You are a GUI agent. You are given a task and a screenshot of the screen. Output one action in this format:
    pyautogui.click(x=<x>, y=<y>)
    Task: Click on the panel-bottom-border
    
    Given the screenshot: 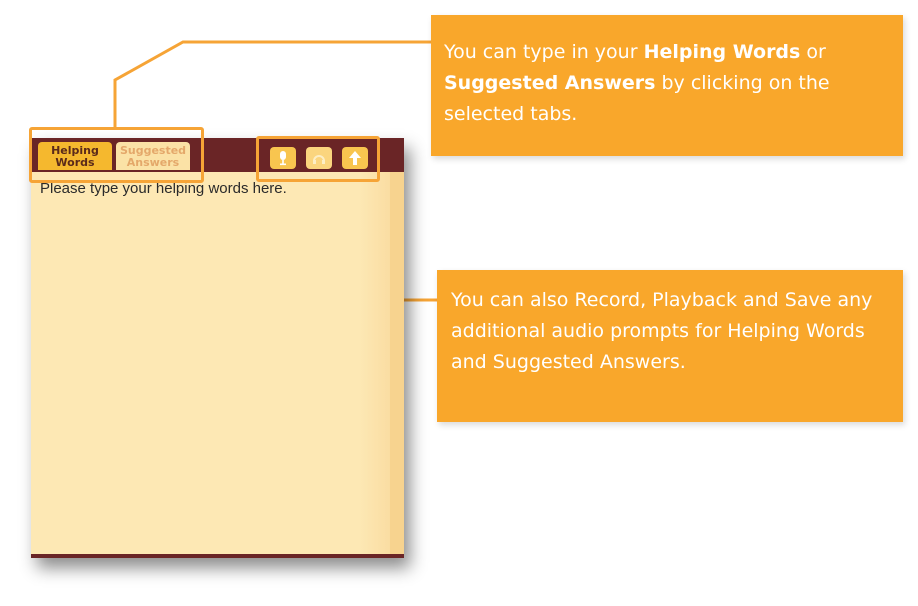 What is the action you would take?
    pyautogui.click(x=217, y=556)
    